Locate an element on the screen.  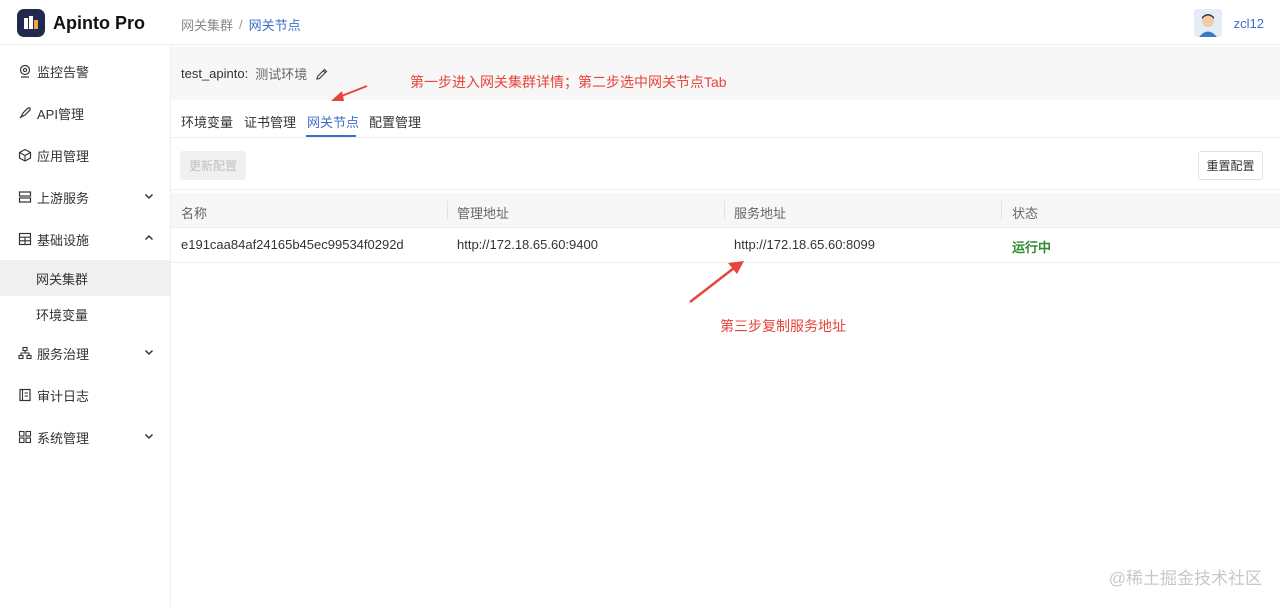
sidebar-item-upstream: 上游服务 is located at coordinates (85, 197).